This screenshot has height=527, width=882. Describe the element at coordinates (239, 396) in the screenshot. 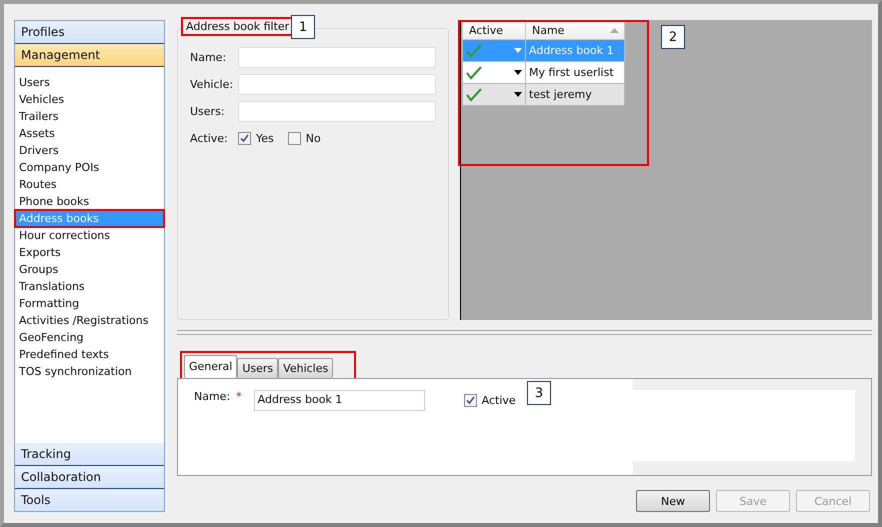

I see `required-mark: *` at that location.